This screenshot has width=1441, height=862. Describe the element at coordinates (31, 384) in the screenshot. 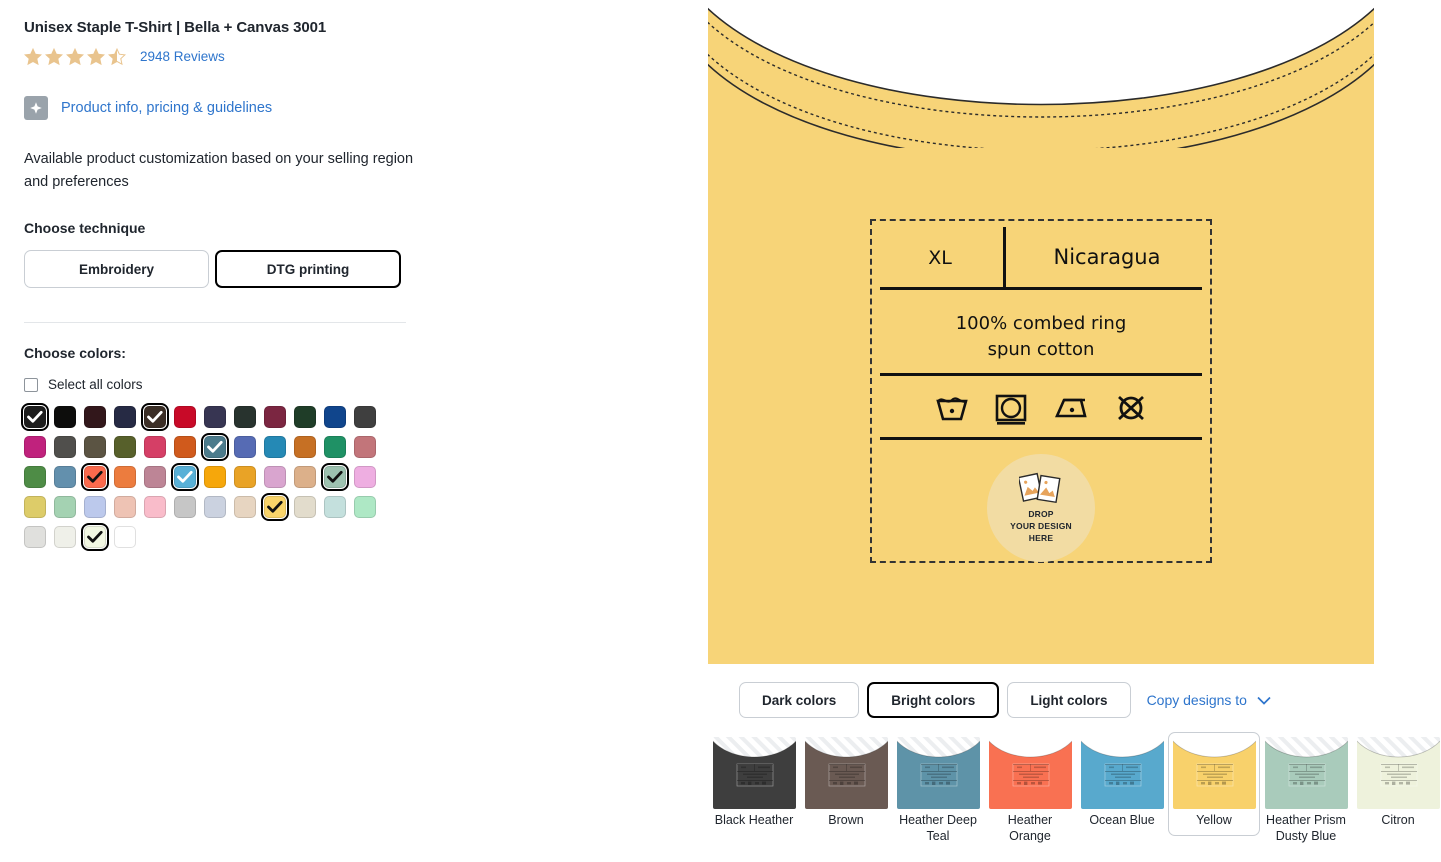

I see `select-all-checkbox` at that location.